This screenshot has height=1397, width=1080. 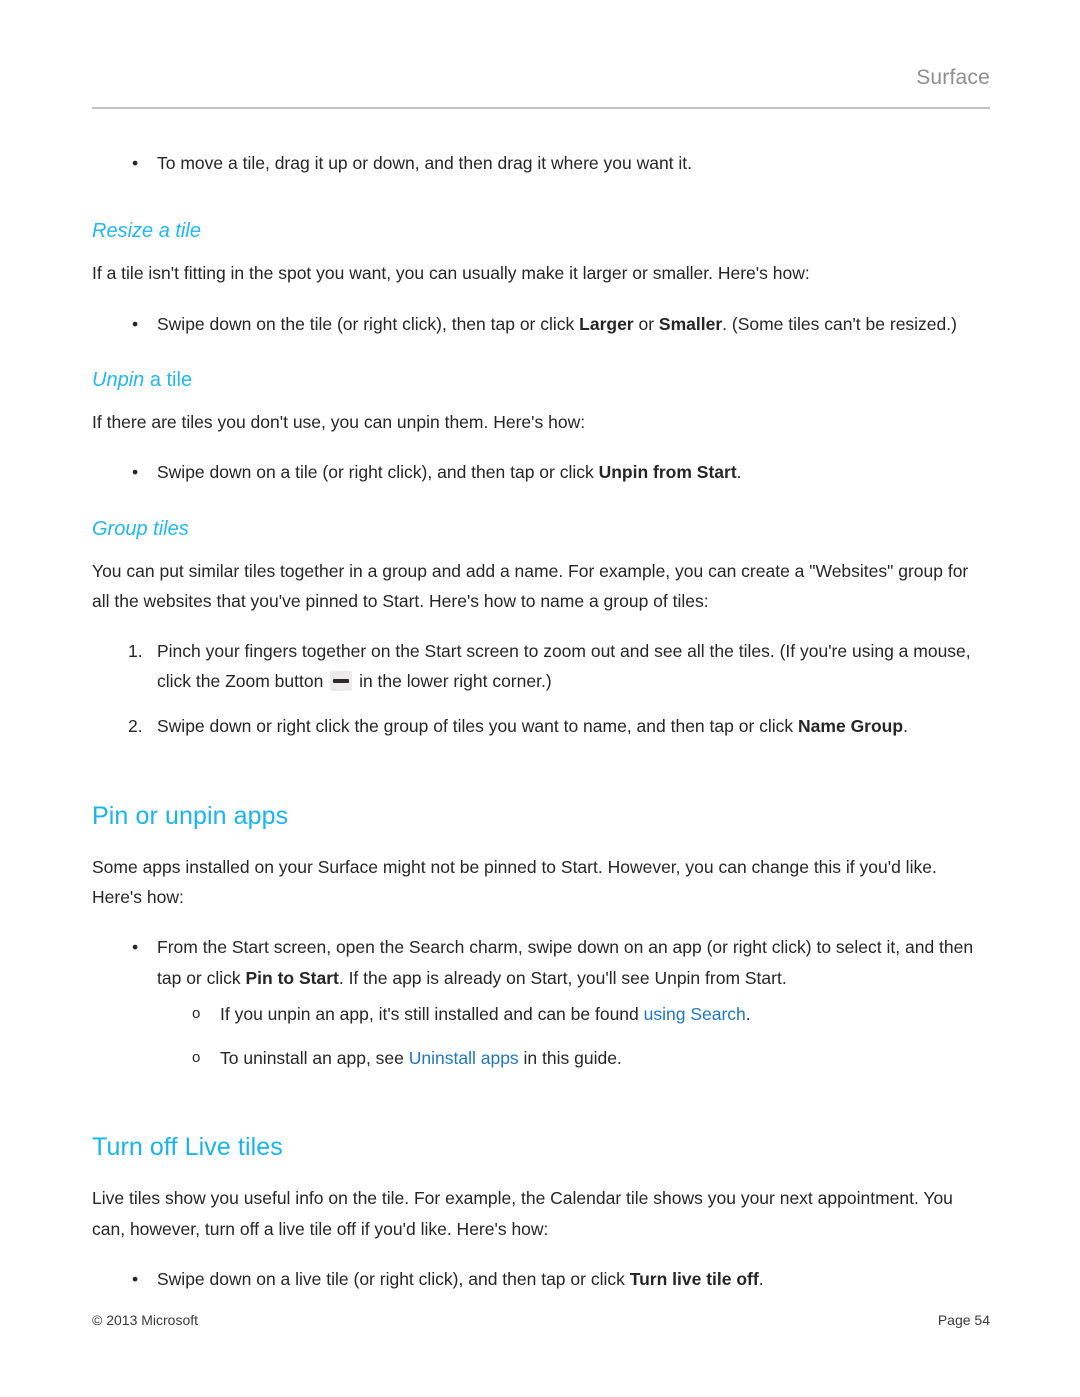 I want to click on emphasis-smaller: Smaller, so click(x=690, y=323).